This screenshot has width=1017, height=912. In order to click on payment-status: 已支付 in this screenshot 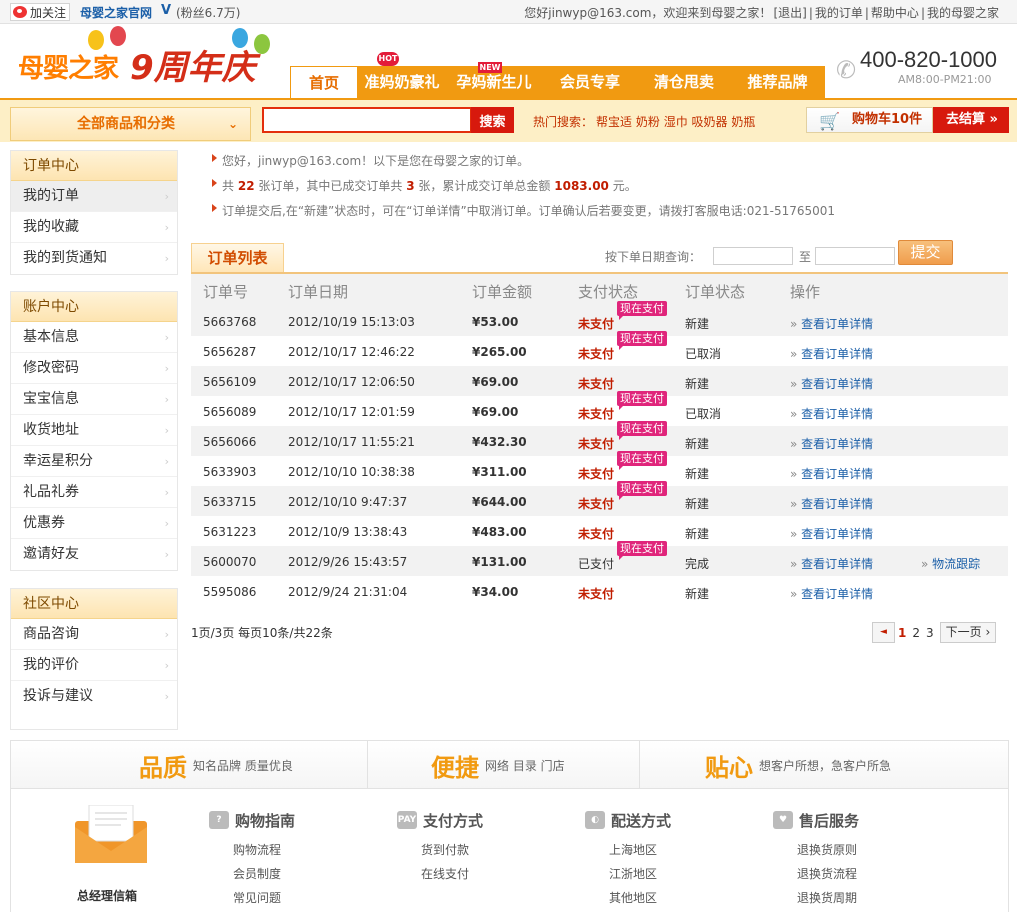, I will do `click(596, 564)`.